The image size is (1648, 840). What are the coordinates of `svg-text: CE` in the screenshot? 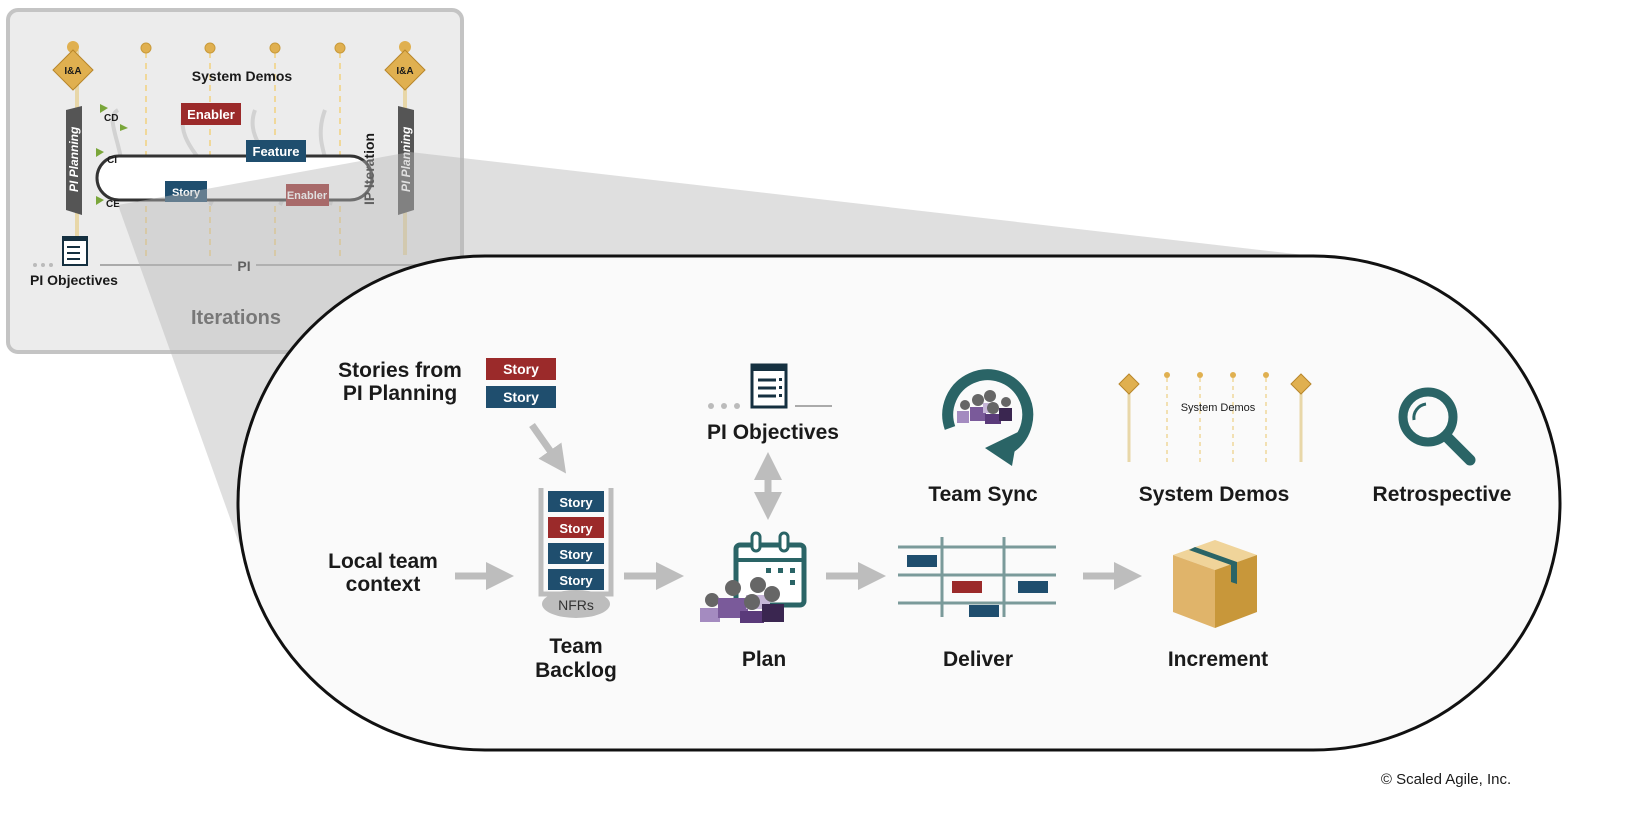 It's located at (113, 204).